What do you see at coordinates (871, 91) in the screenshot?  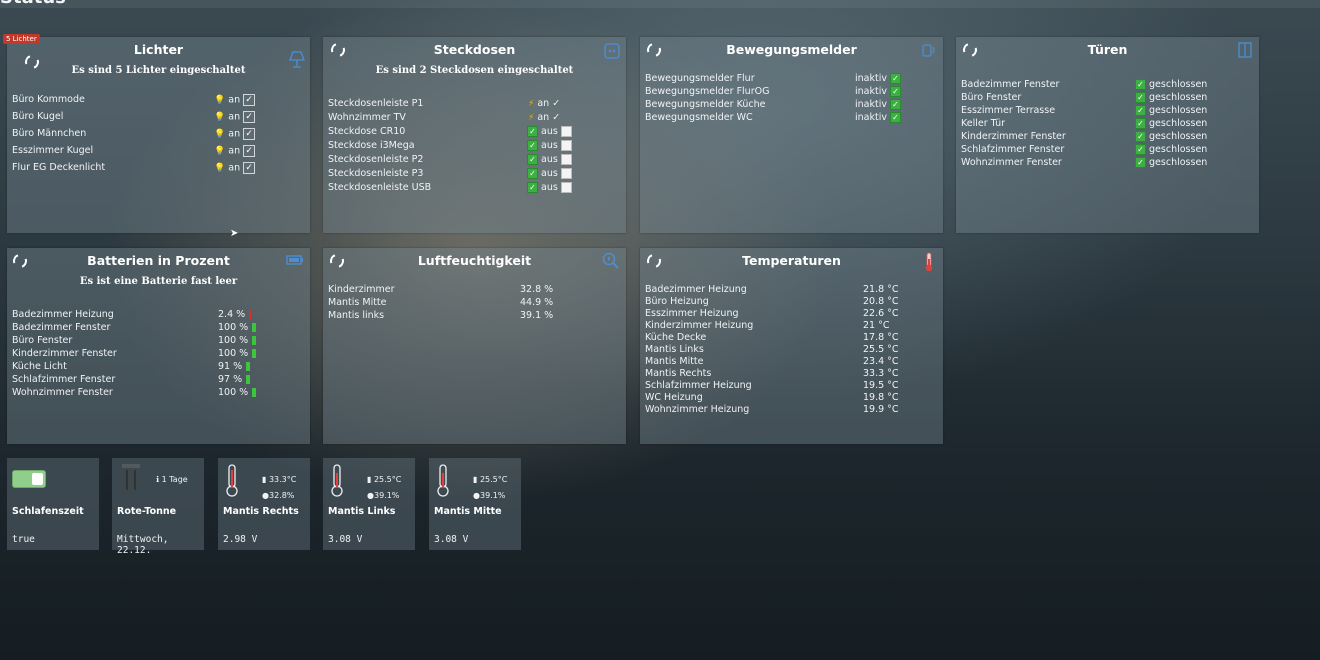 I see `item-state: inaktiv` at bounding box center [871, 91].